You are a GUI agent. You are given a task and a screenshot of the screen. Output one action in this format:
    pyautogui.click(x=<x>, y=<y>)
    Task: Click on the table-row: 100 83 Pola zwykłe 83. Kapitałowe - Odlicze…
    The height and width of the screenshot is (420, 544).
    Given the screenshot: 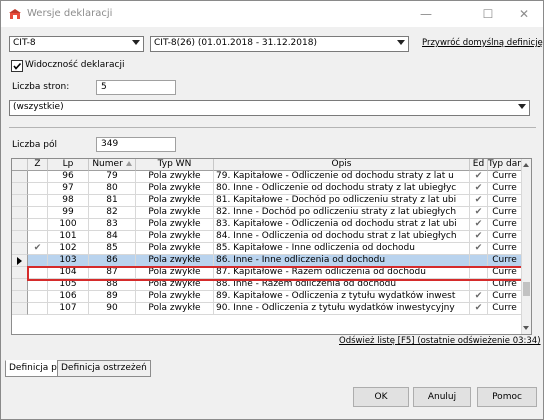 What is the action you would take?
    pyautogui.click(x=267, y=225)
    